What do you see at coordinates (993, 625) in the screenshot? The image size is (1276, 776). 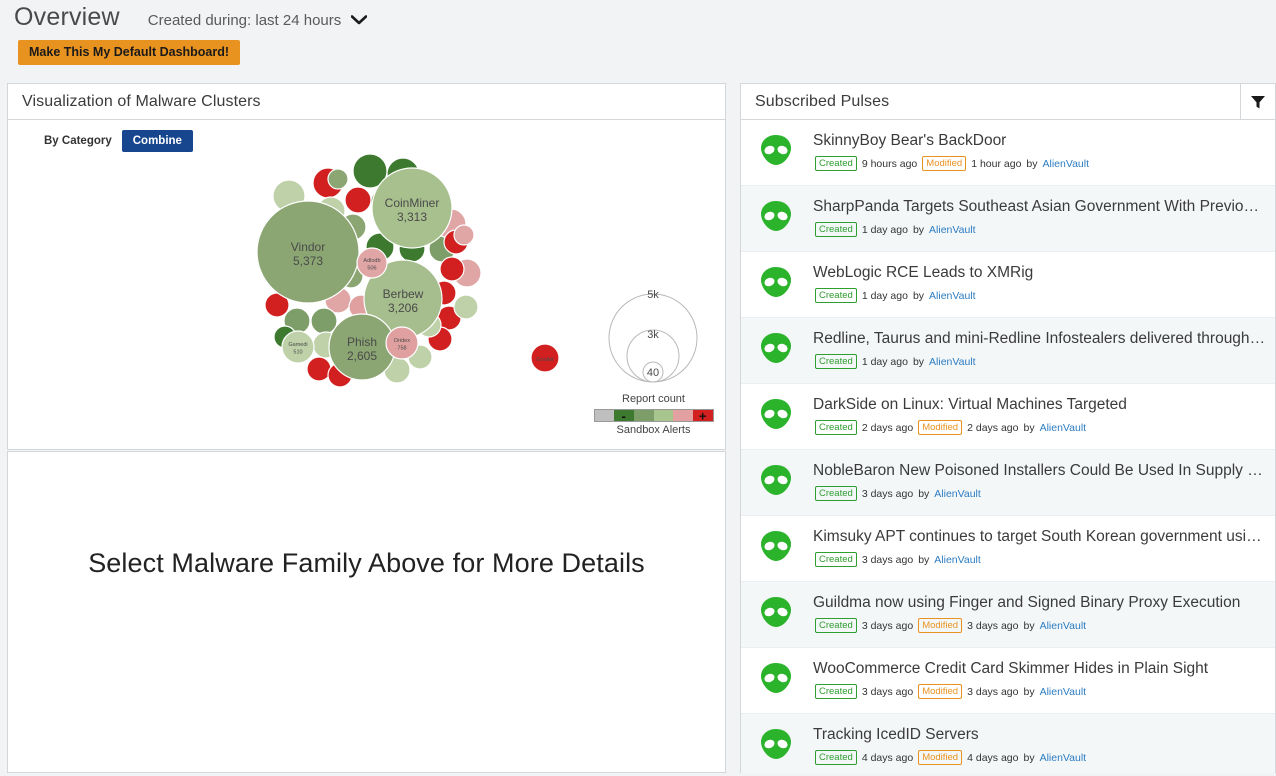 I see `modified-time: 3 days ago` at bounding box center [993, 625].